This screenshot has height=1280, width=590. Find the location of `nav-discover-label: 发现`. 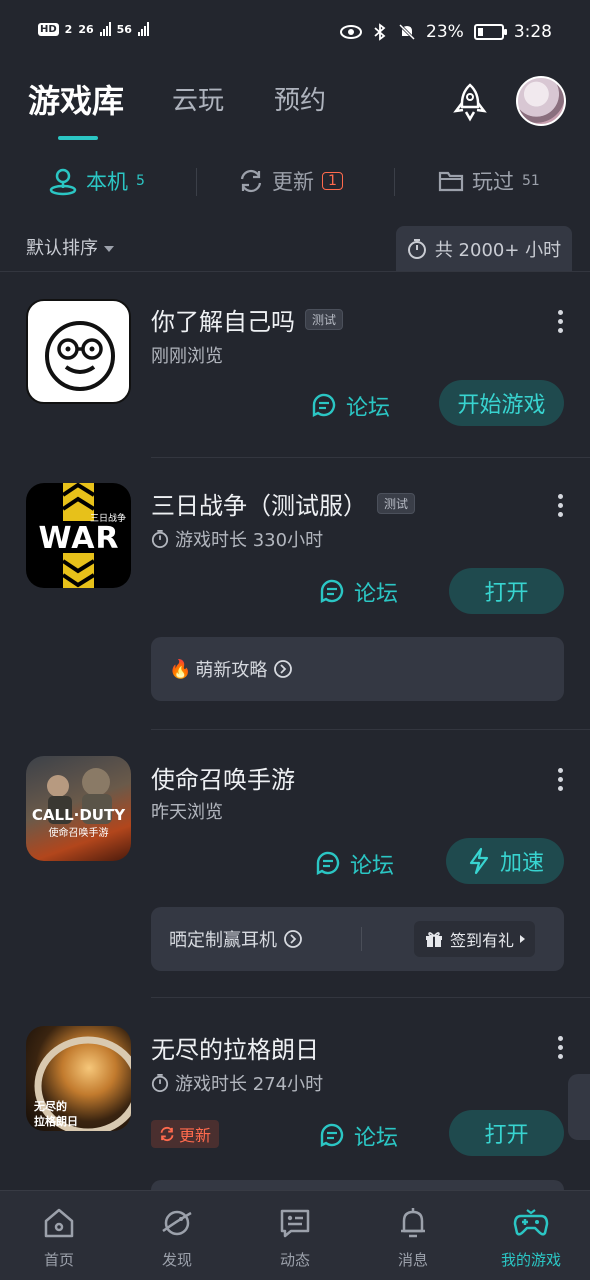

nav-discover-label: 发现 is located at coordinates (176, 1260).